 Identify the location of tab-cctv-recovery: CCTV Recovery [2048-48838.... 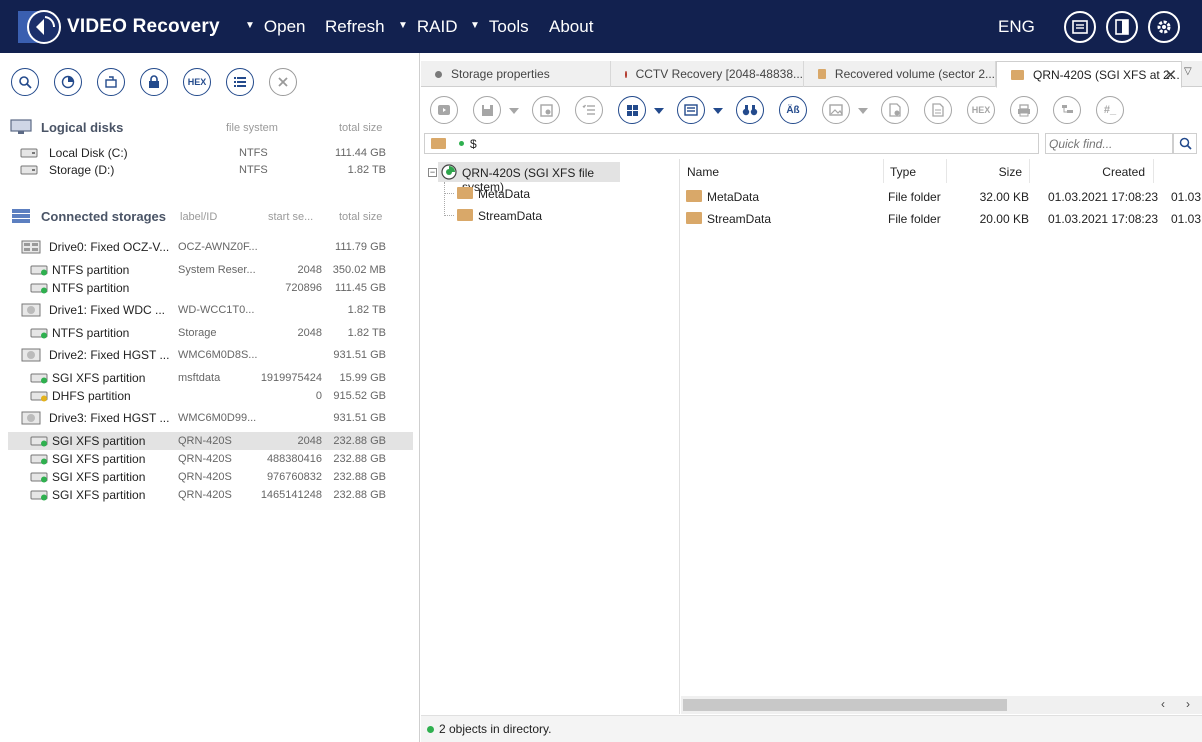
(707, 74).